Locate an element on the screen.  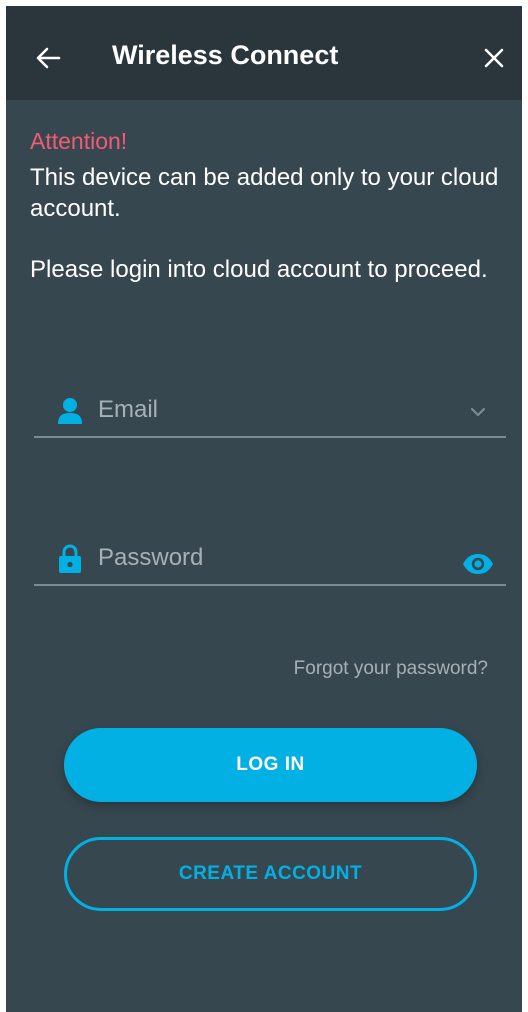
password-input is located at coordinates (263, 558).